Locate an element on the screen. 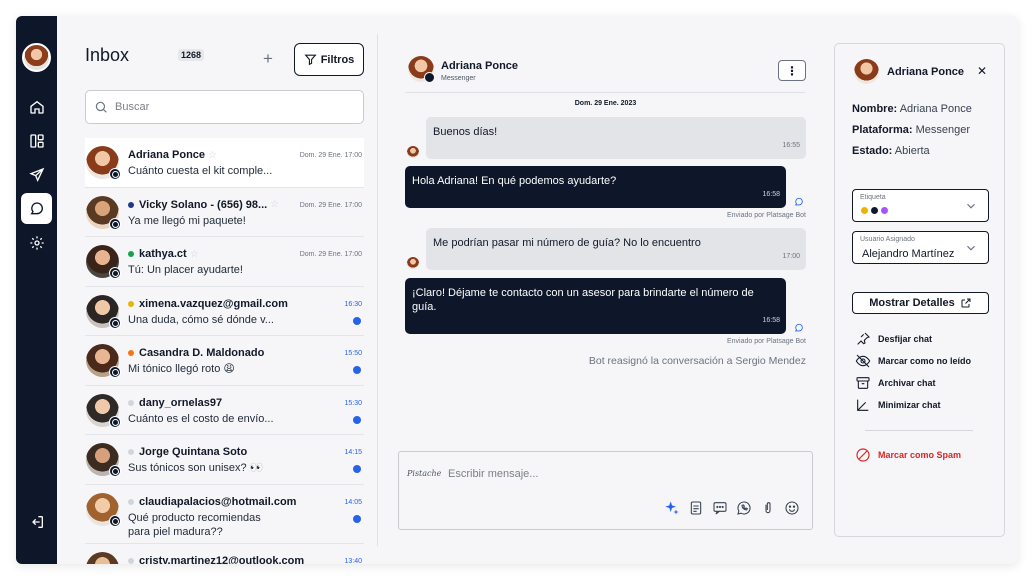  detail-field-status: Estado: Abierta is located at coordinates (891, 151).